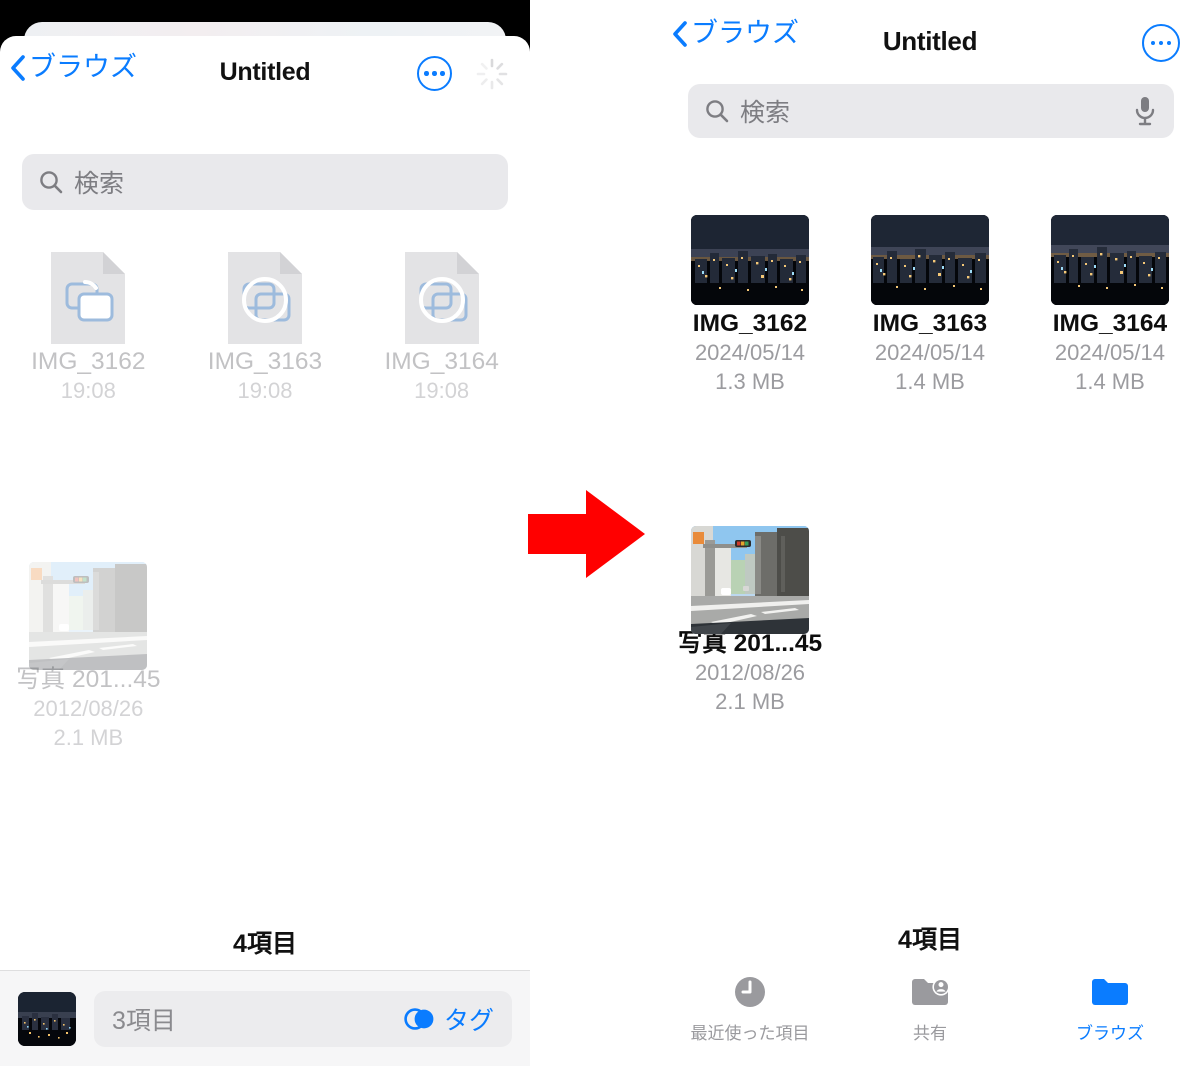  Describe the element at coordinates (1110, 1033) in the screenshot. I see `tab-browse-label: ブラウズ` at that location.